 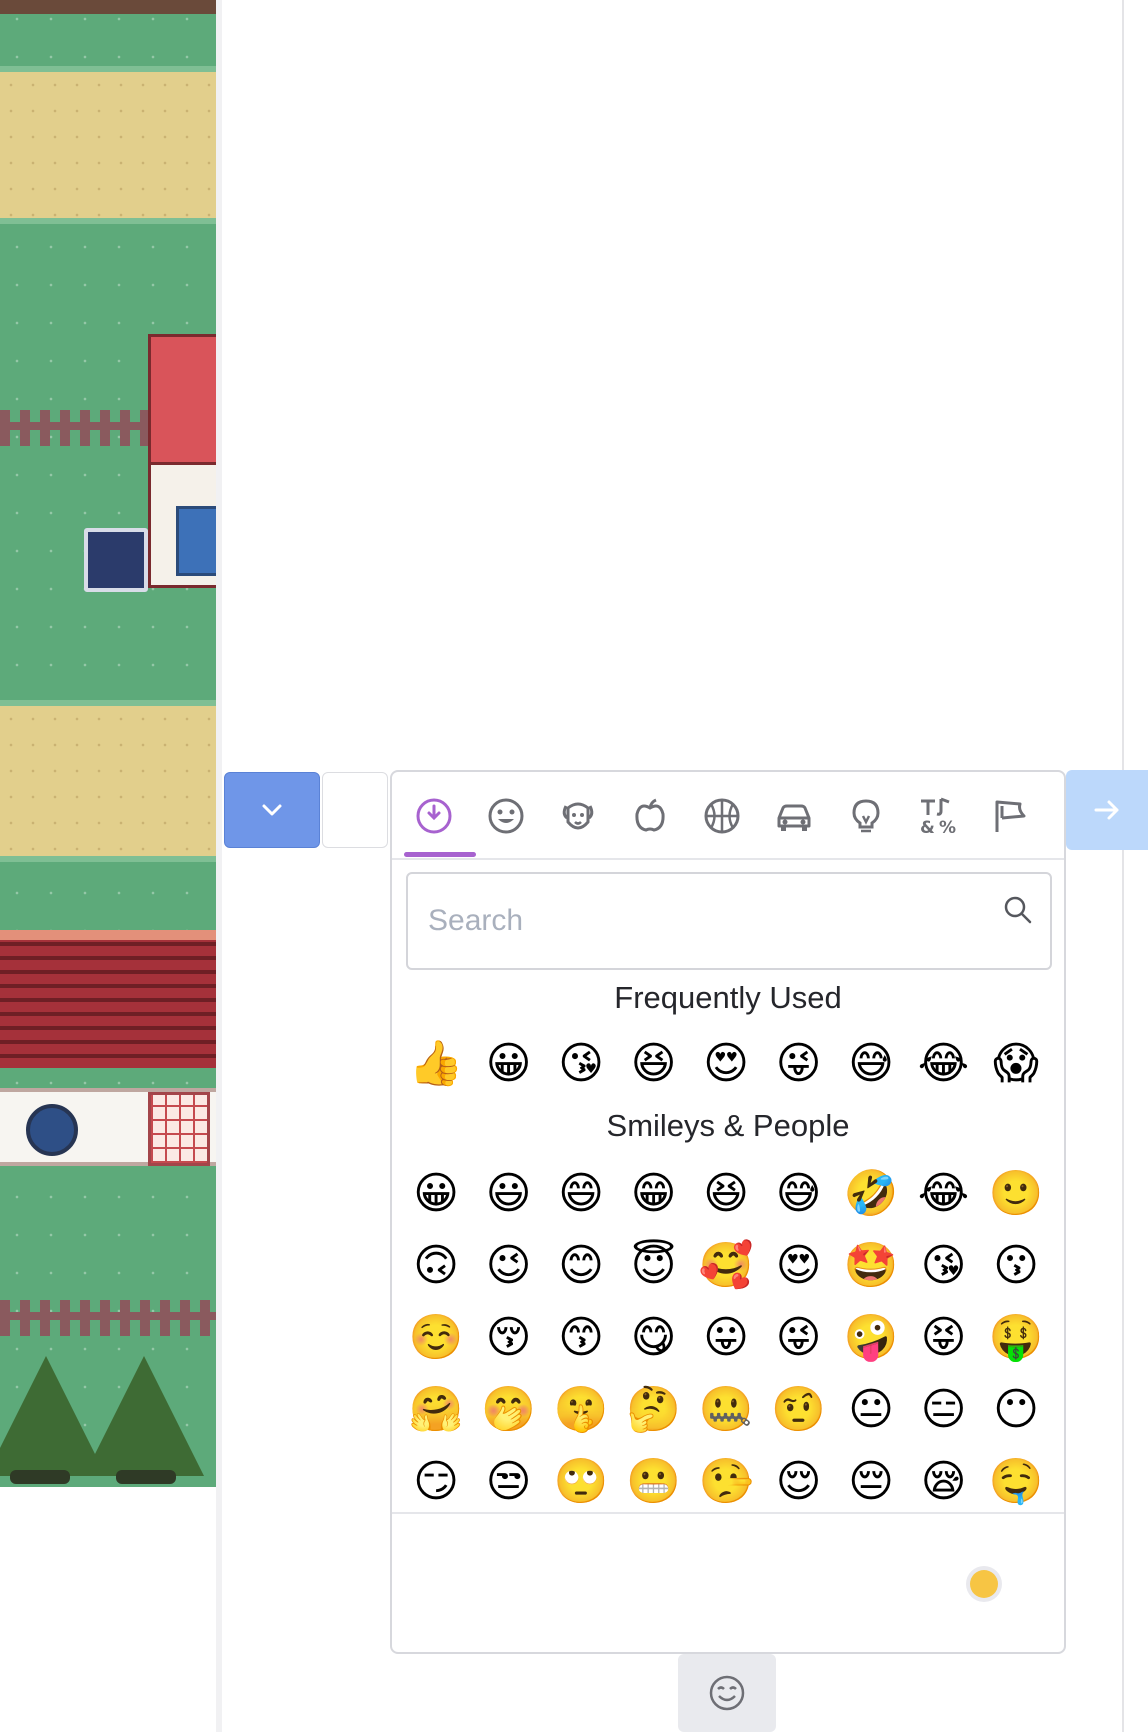 I want to click on tab-food, so click(x=650, y=816).